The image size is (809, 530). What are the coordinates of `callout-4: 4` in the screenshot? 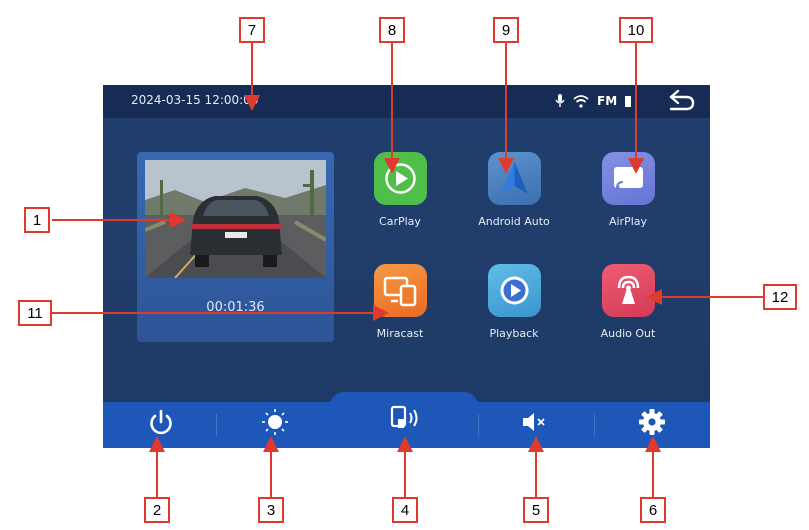 It's located at (405, 510).